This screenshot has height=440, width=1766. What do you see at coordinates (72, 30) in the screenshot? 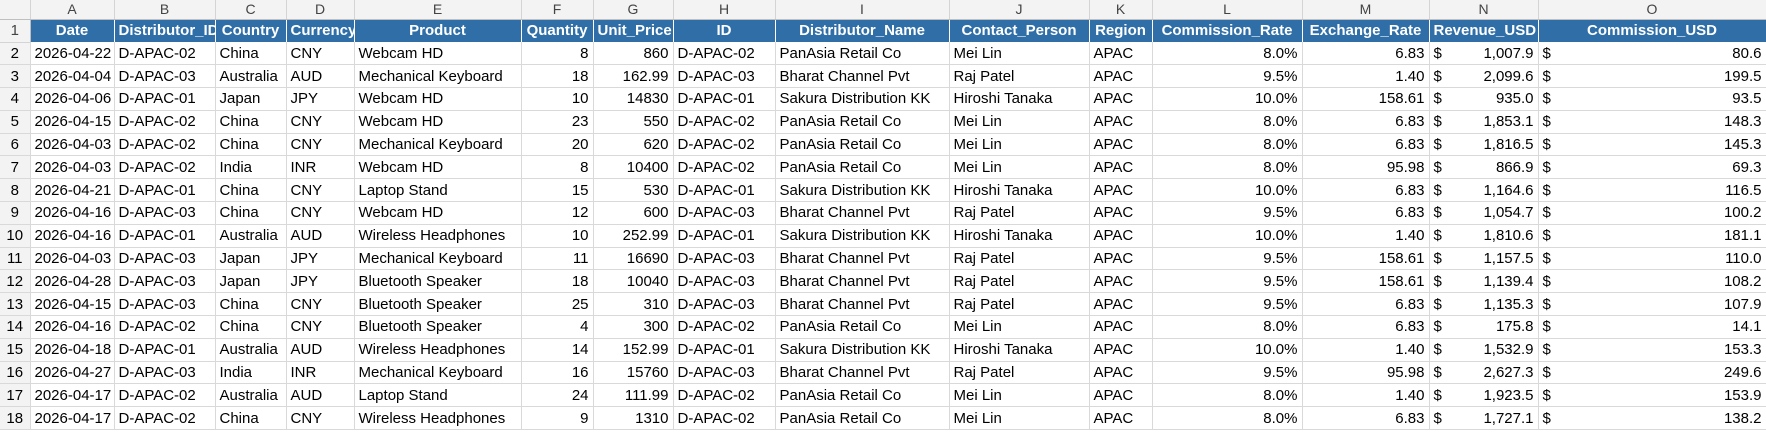
I see `header-cell-date: Date` at bounding box center [72, 30].